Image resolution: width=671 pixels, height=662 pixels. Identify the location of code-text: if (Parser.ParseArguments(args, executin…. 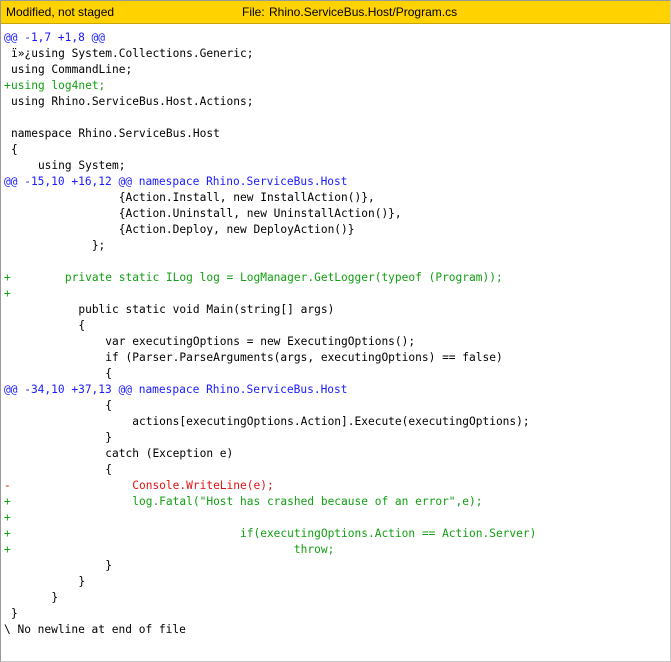
(257, 357).